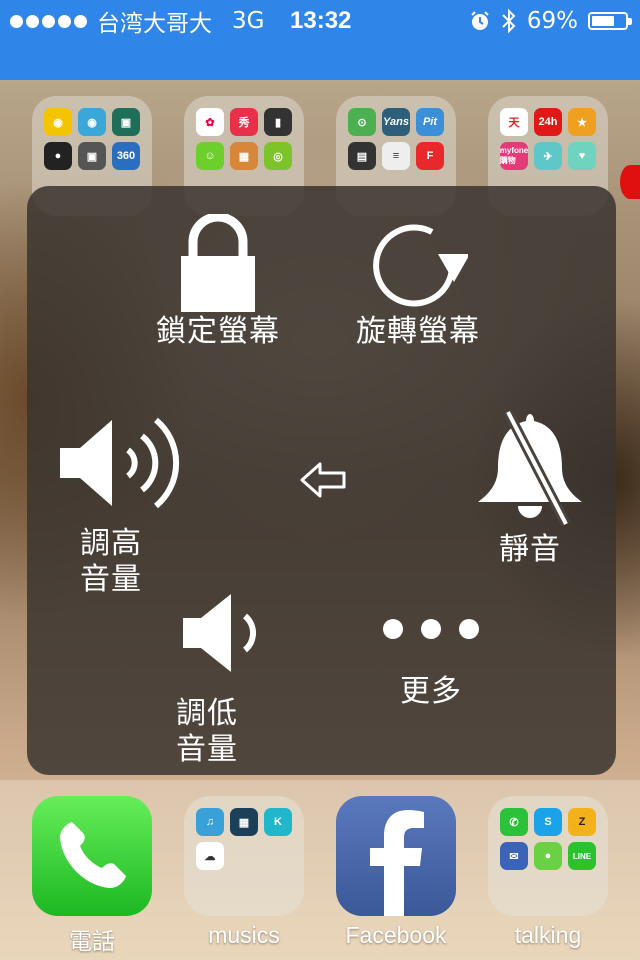  What do you see at coordinates (431, 629) in the screenshot?
I see `more-dots-icon` at bounding box center [431, 629].